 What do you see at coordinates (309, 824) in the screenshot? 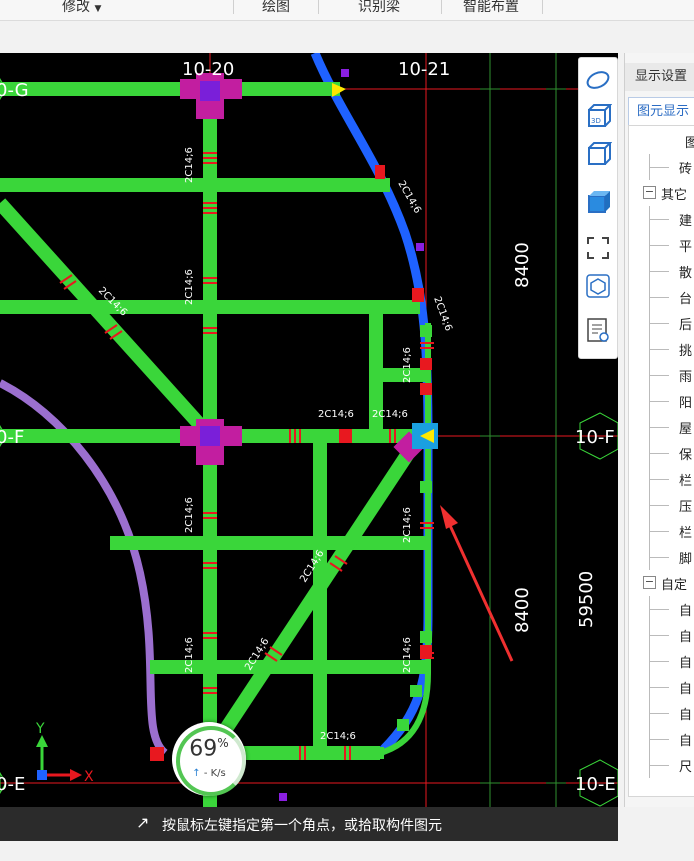
I see `command-status-bar: ↗ 按鼠标左键指定第一个角点，或拾取构件图元` at bounding box center [309, 824].